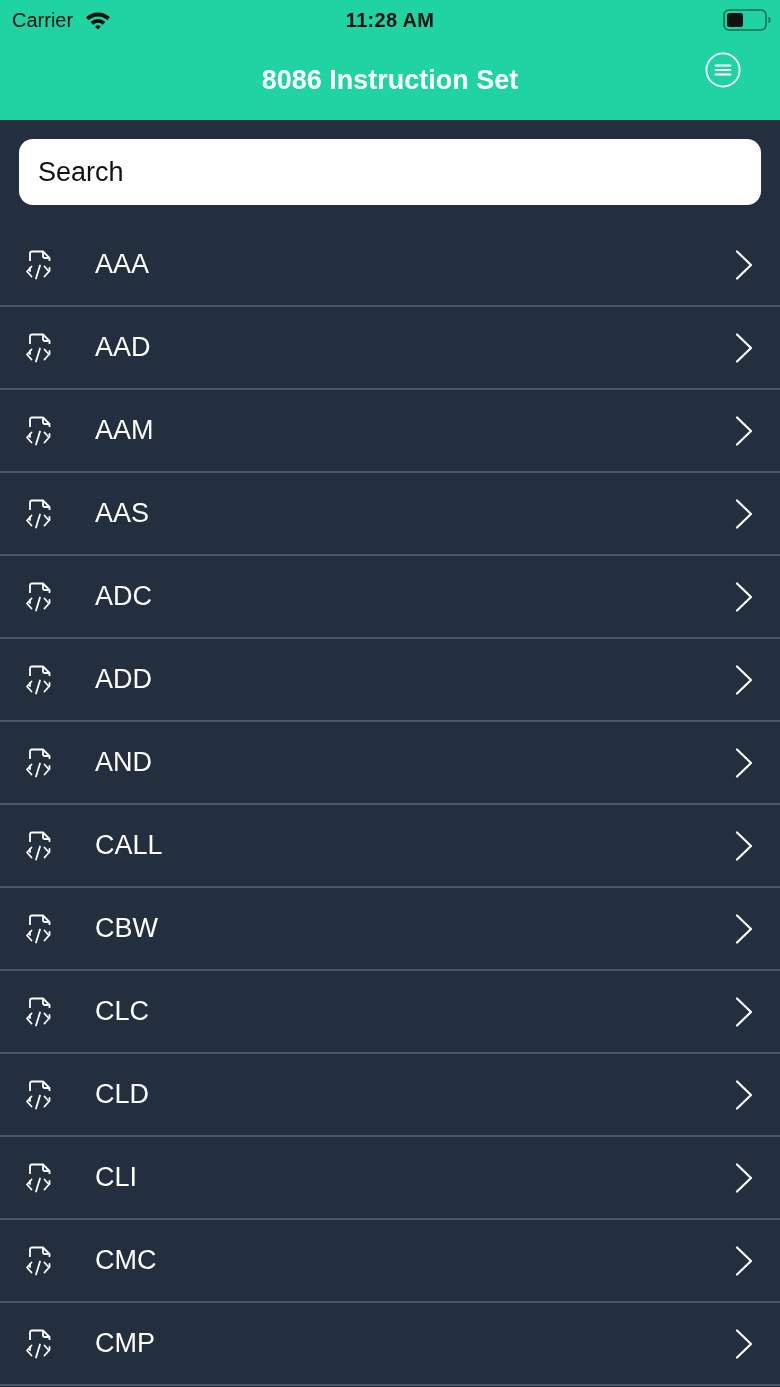  Describe the element at coordinates (747, 20) in the screenshot. I see `battery-icon` at that location.